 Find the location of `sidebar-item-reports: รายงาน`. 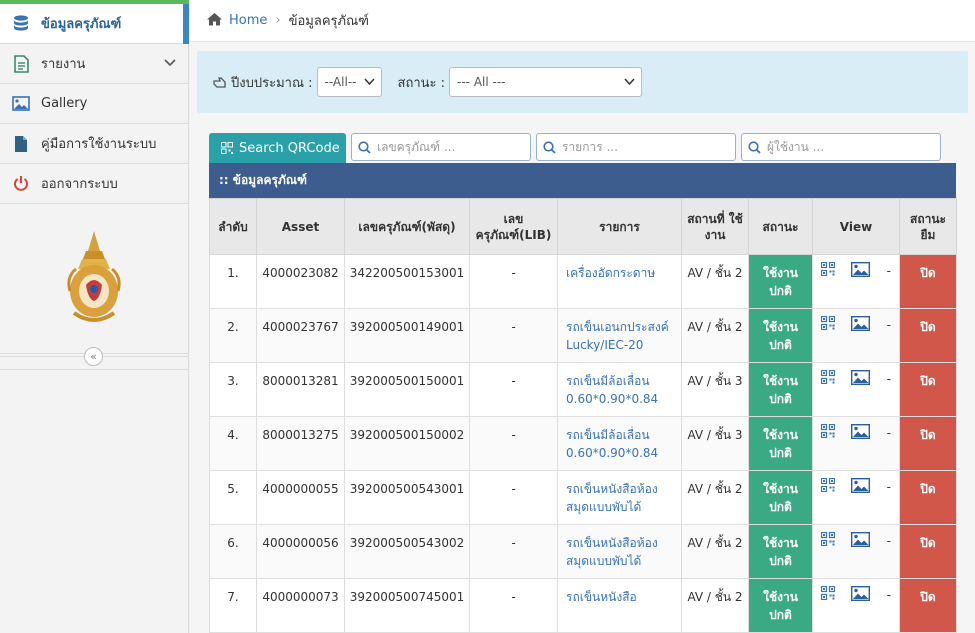

sidebar-item-reports: รายงาน is located at coordinates (94, 64).